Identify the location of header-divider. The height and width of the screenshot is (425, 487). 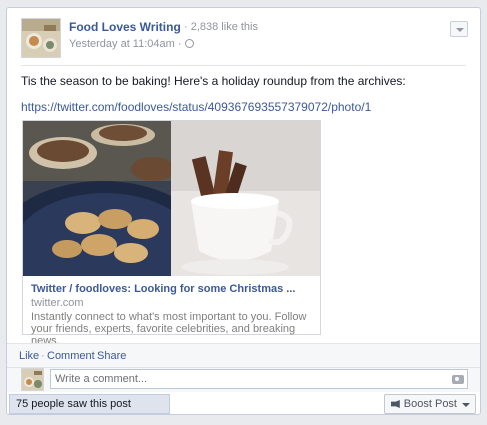
(243, 65).